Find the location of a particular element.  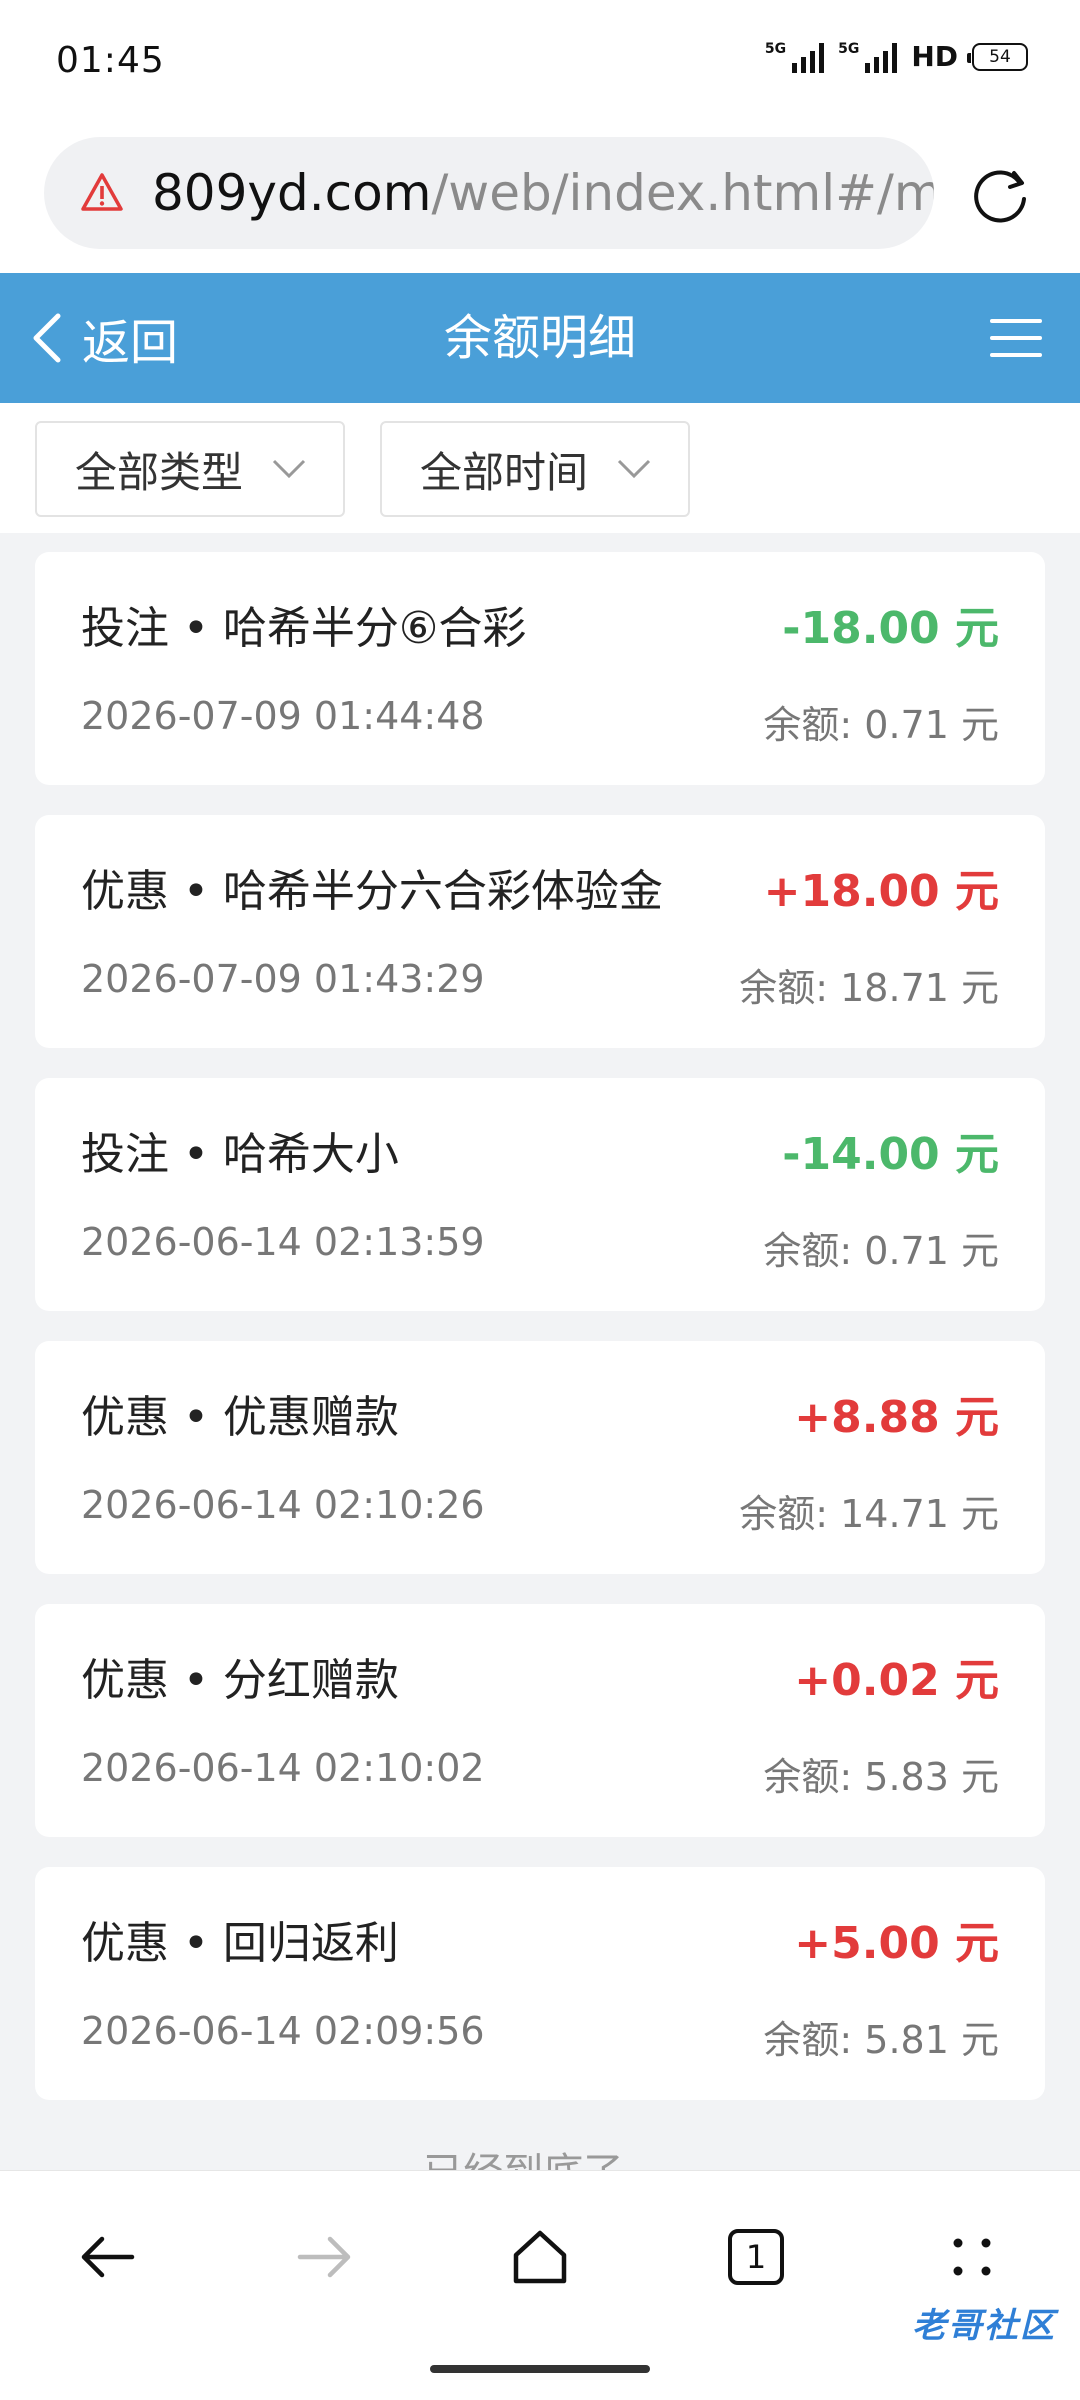

type-filter-dropdown: 全部类型 is located at coordinates (190, 469).